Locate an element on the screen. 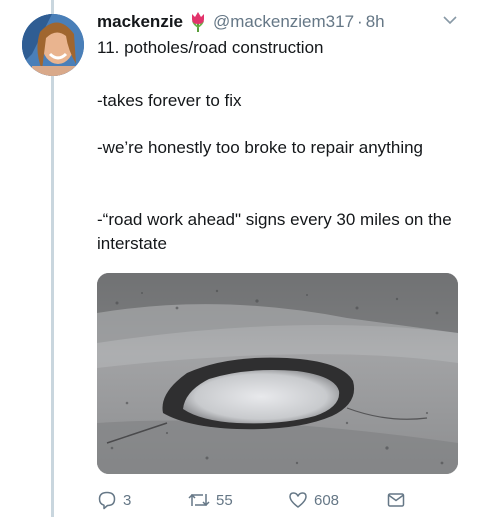 The width and height of the screenshot is (480, 517). avatar is located at coordinates (53, 45).